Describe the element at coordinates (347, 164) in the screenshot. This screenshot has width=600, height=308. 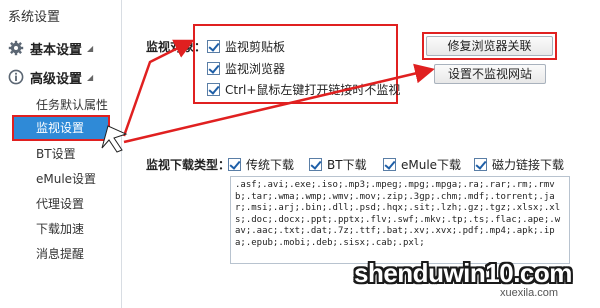
I see `checkbox-label: BT下载` at that location.